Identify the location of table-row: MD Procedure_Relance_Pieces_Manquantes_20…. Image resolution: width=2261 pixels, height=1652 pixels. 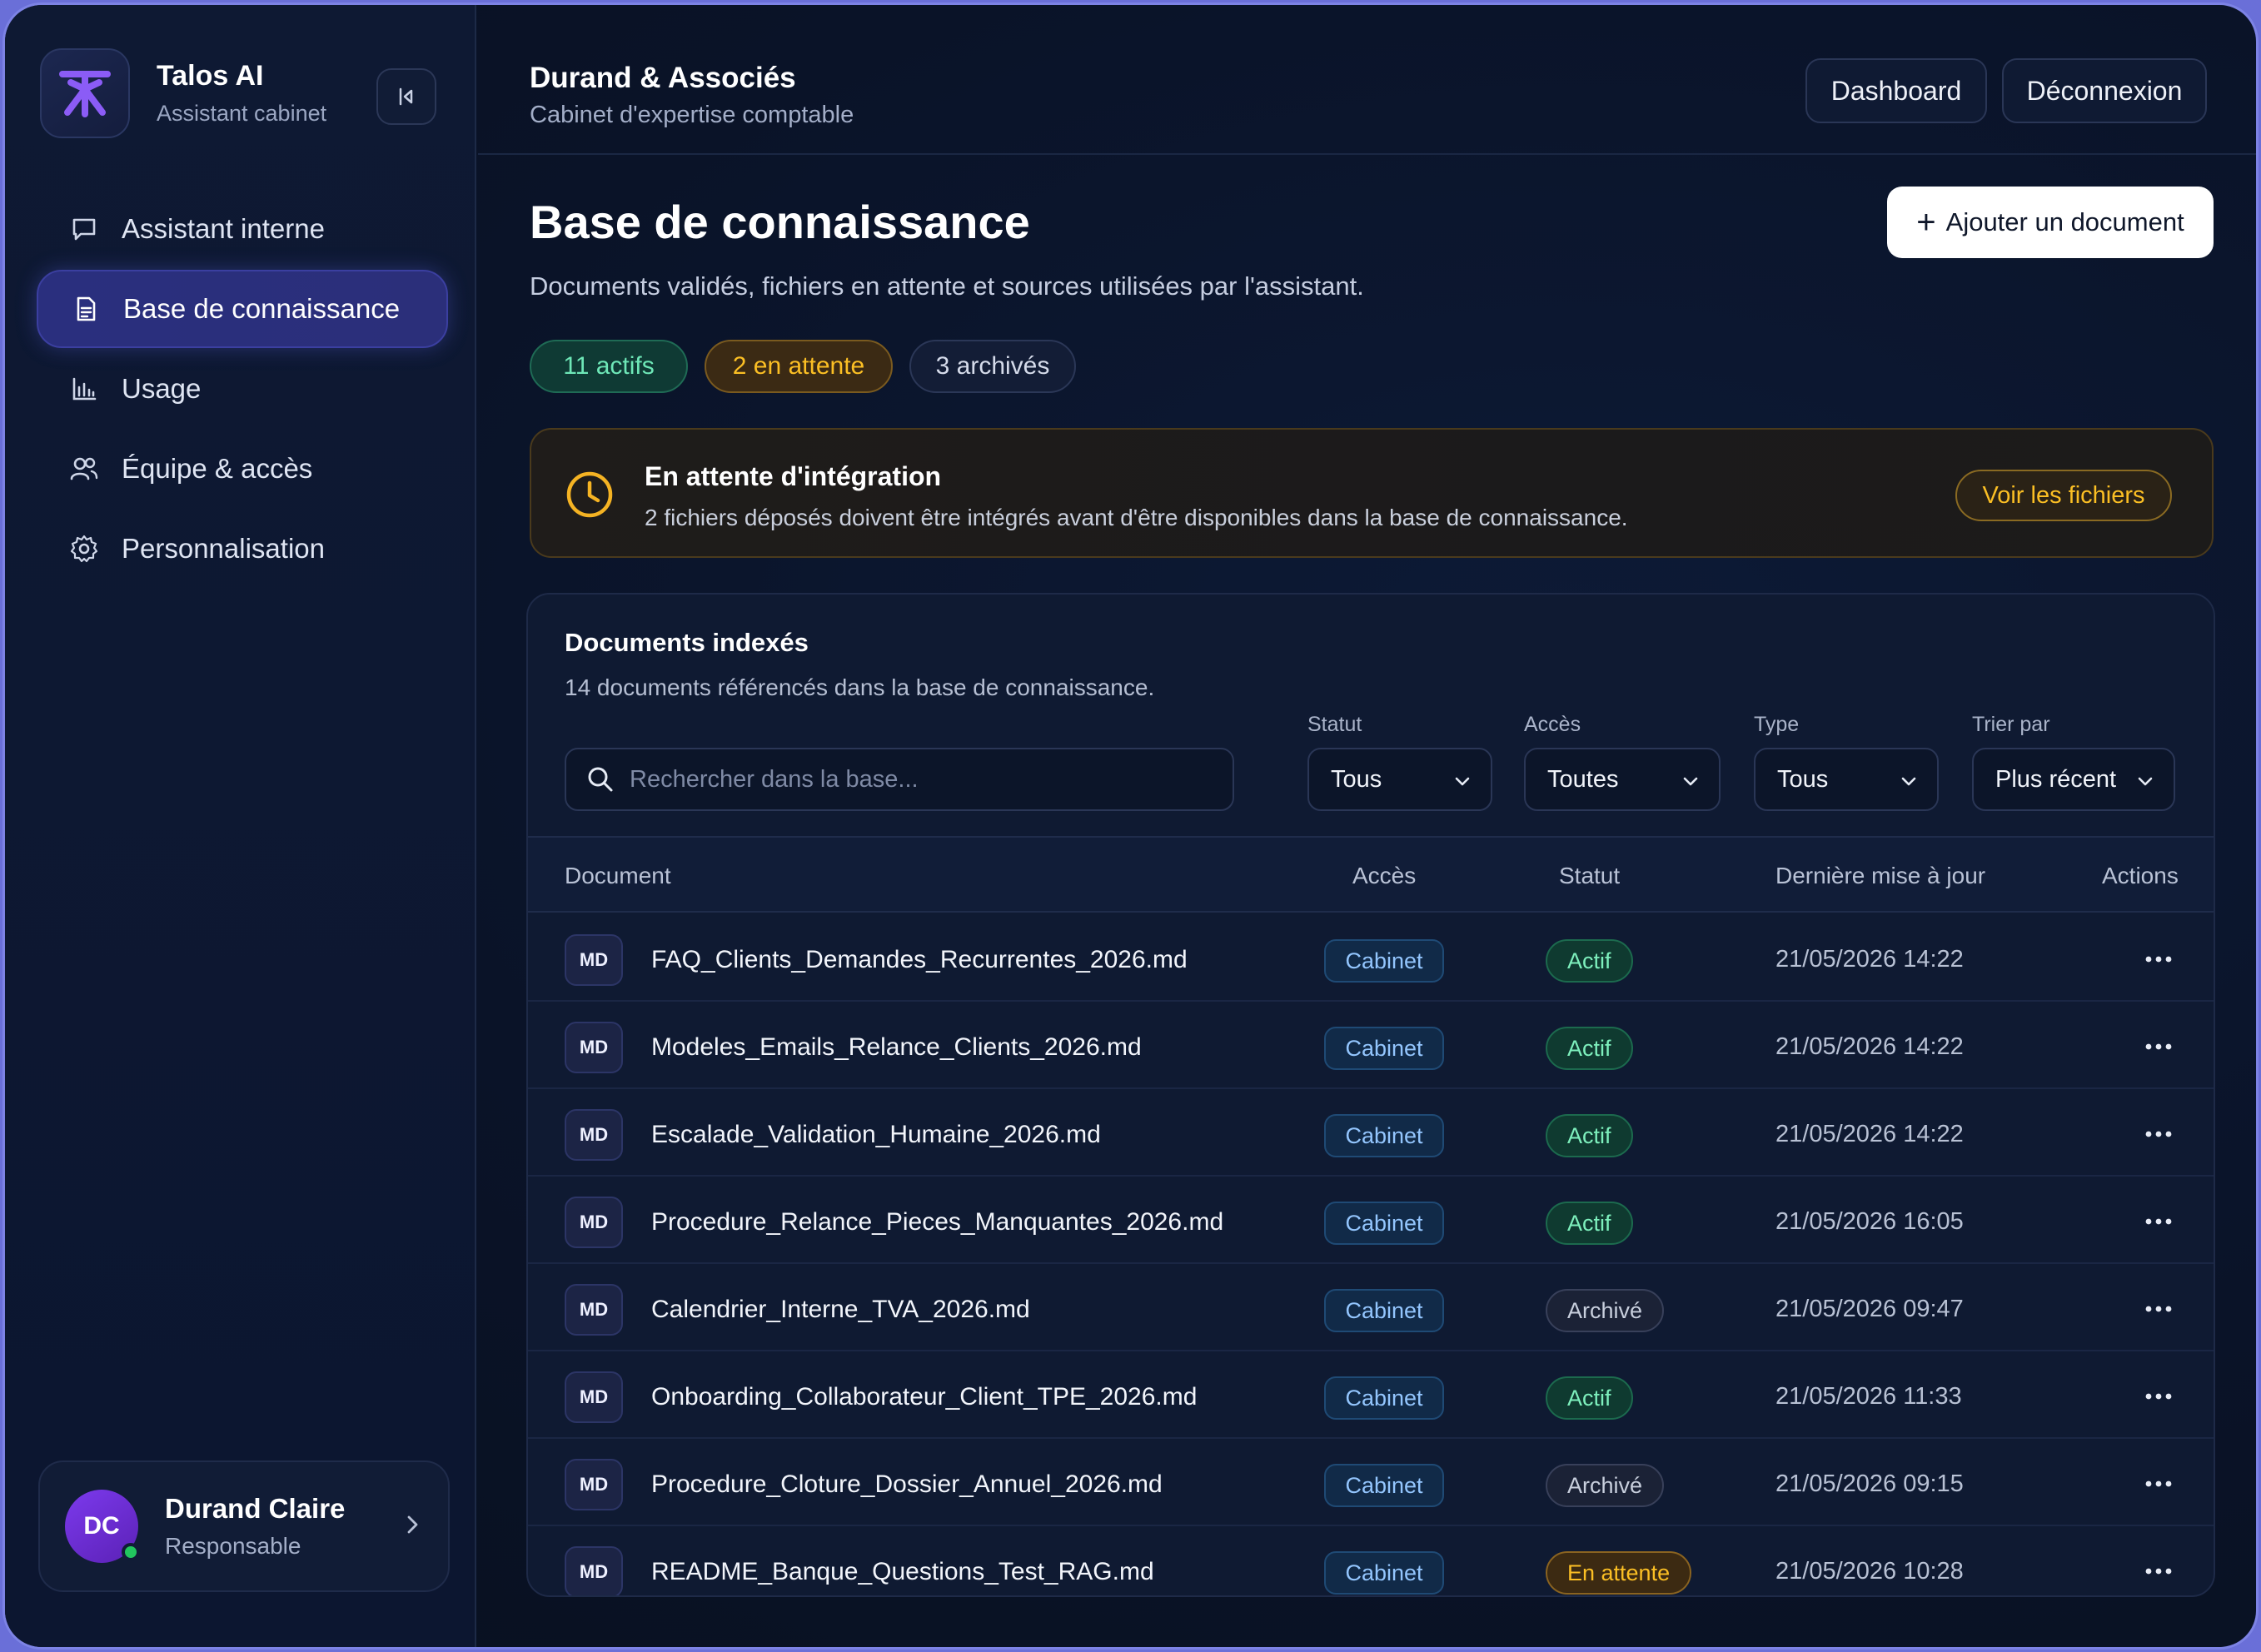
(1371, 1220).